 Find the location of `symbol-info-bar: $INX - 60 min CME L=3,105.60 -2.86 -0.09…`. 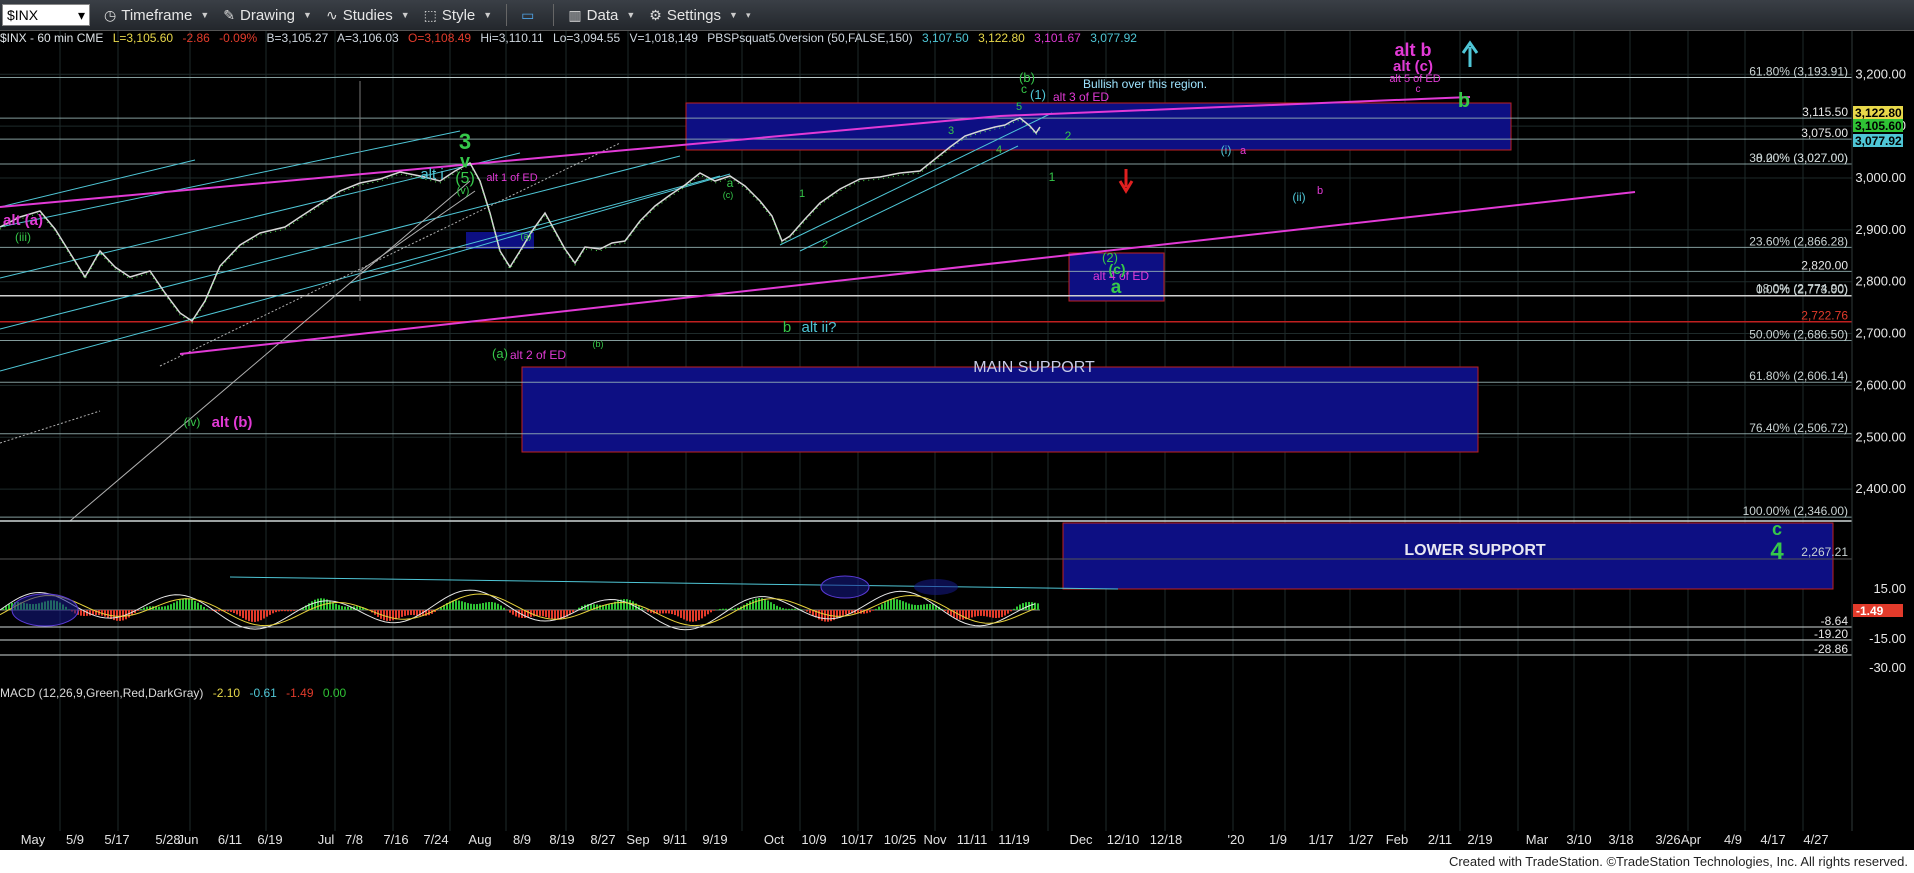

symbol-info-bar: $INX - 60 min CME L=3,105.60 -2.86 -0.09… is located at coordinates (571, 39).